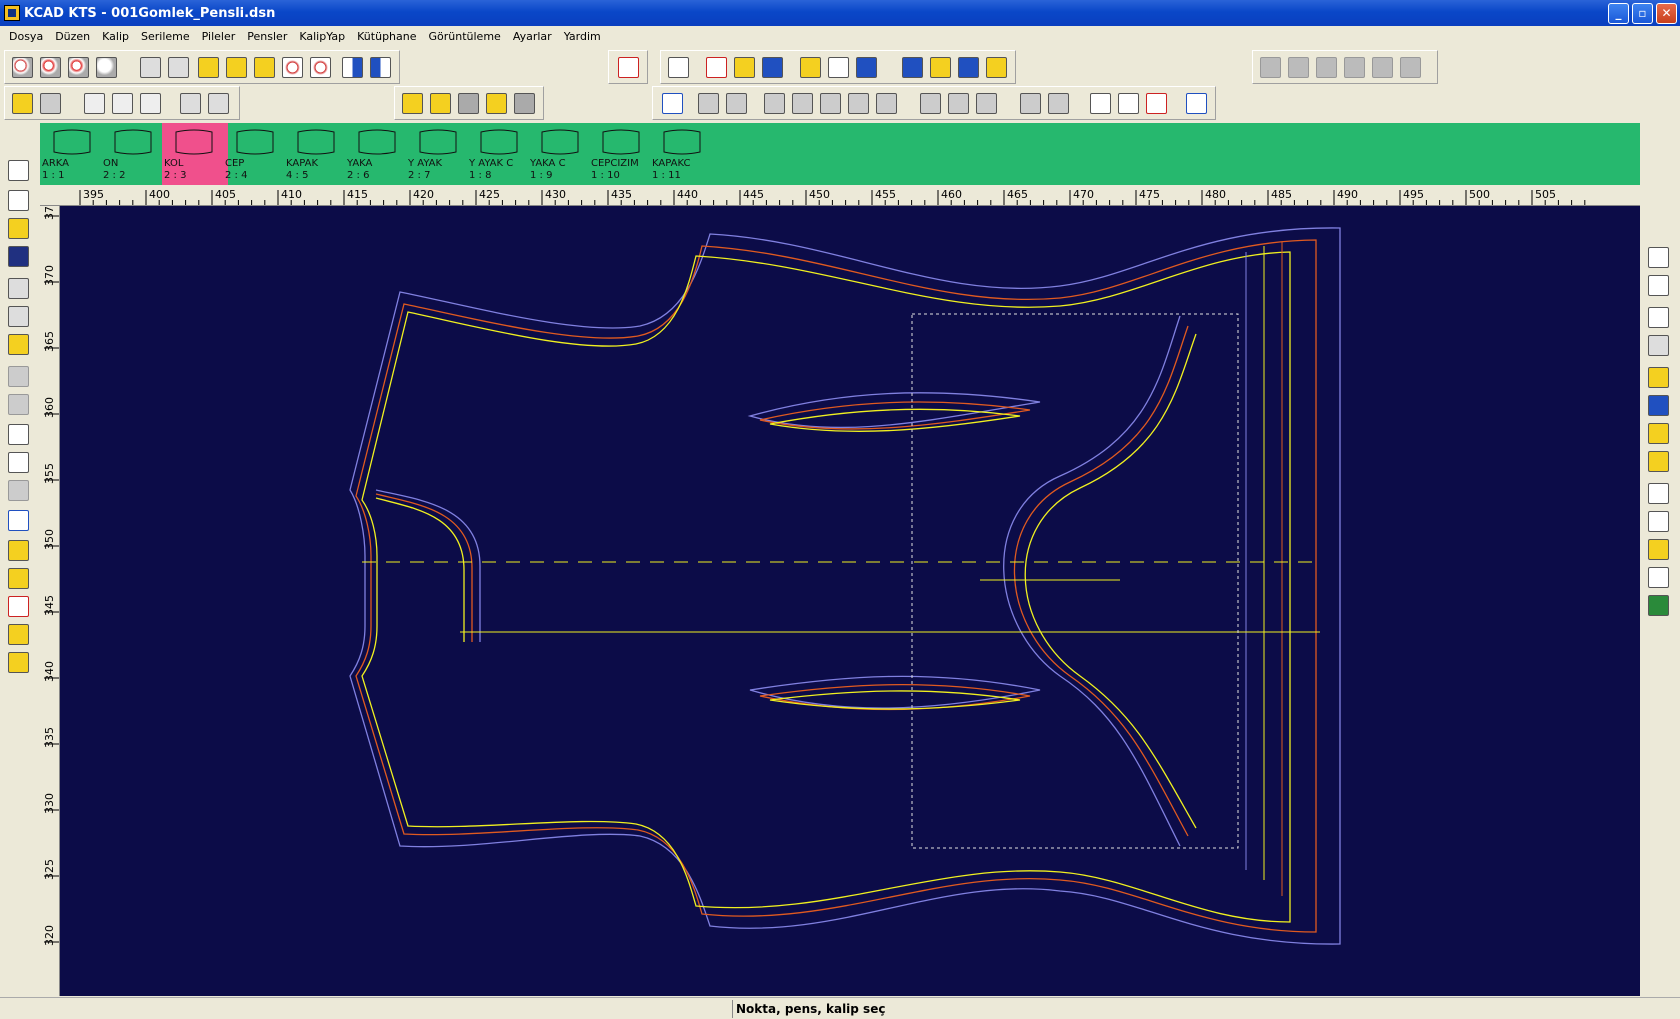  Describe the element at coordinates (18, 662) in the screenshot. I see `piece-export-icon` at that location.